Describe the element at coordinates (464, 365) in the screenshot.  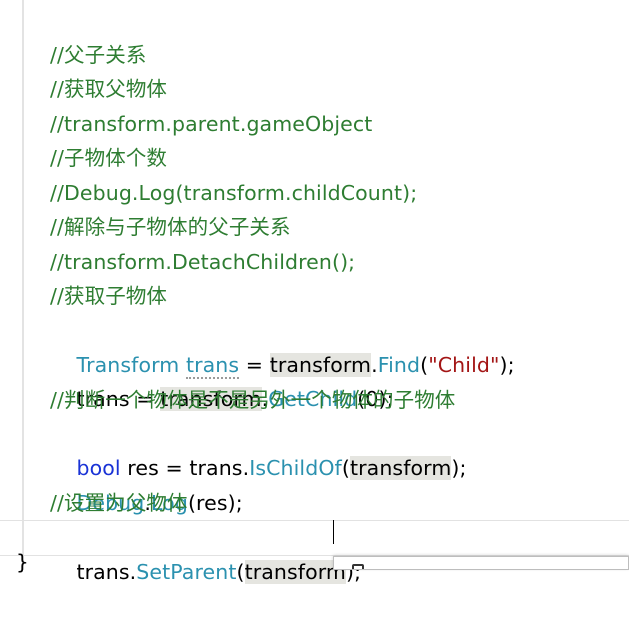
I see `token-string: "Child"` at that location.